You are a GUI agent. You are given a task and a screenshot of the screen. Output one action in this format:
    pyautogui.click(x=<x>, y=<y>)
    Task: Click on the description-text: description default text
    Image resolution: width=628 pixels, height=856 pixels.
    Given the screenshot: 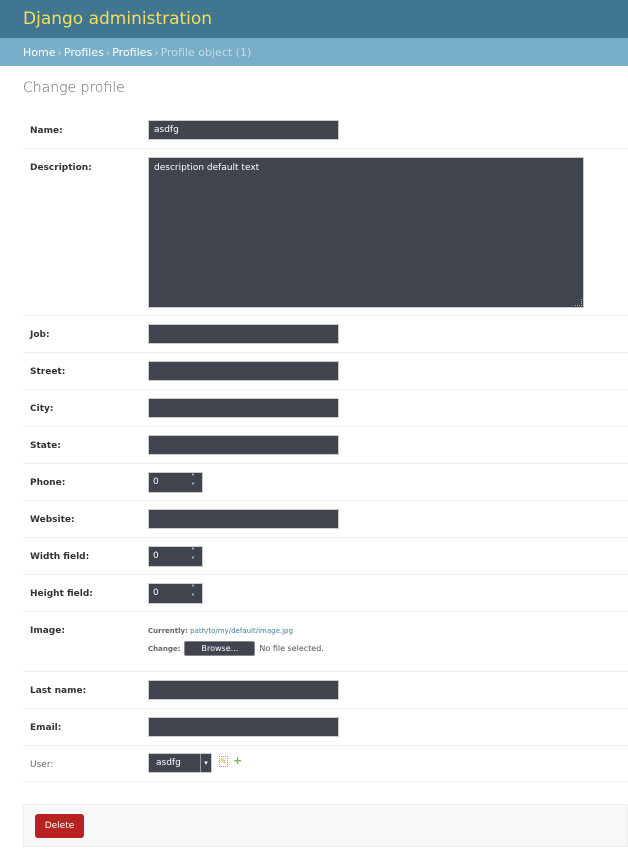 What is the action you would take?
    pyautogui.click(x=207, y=168)
    